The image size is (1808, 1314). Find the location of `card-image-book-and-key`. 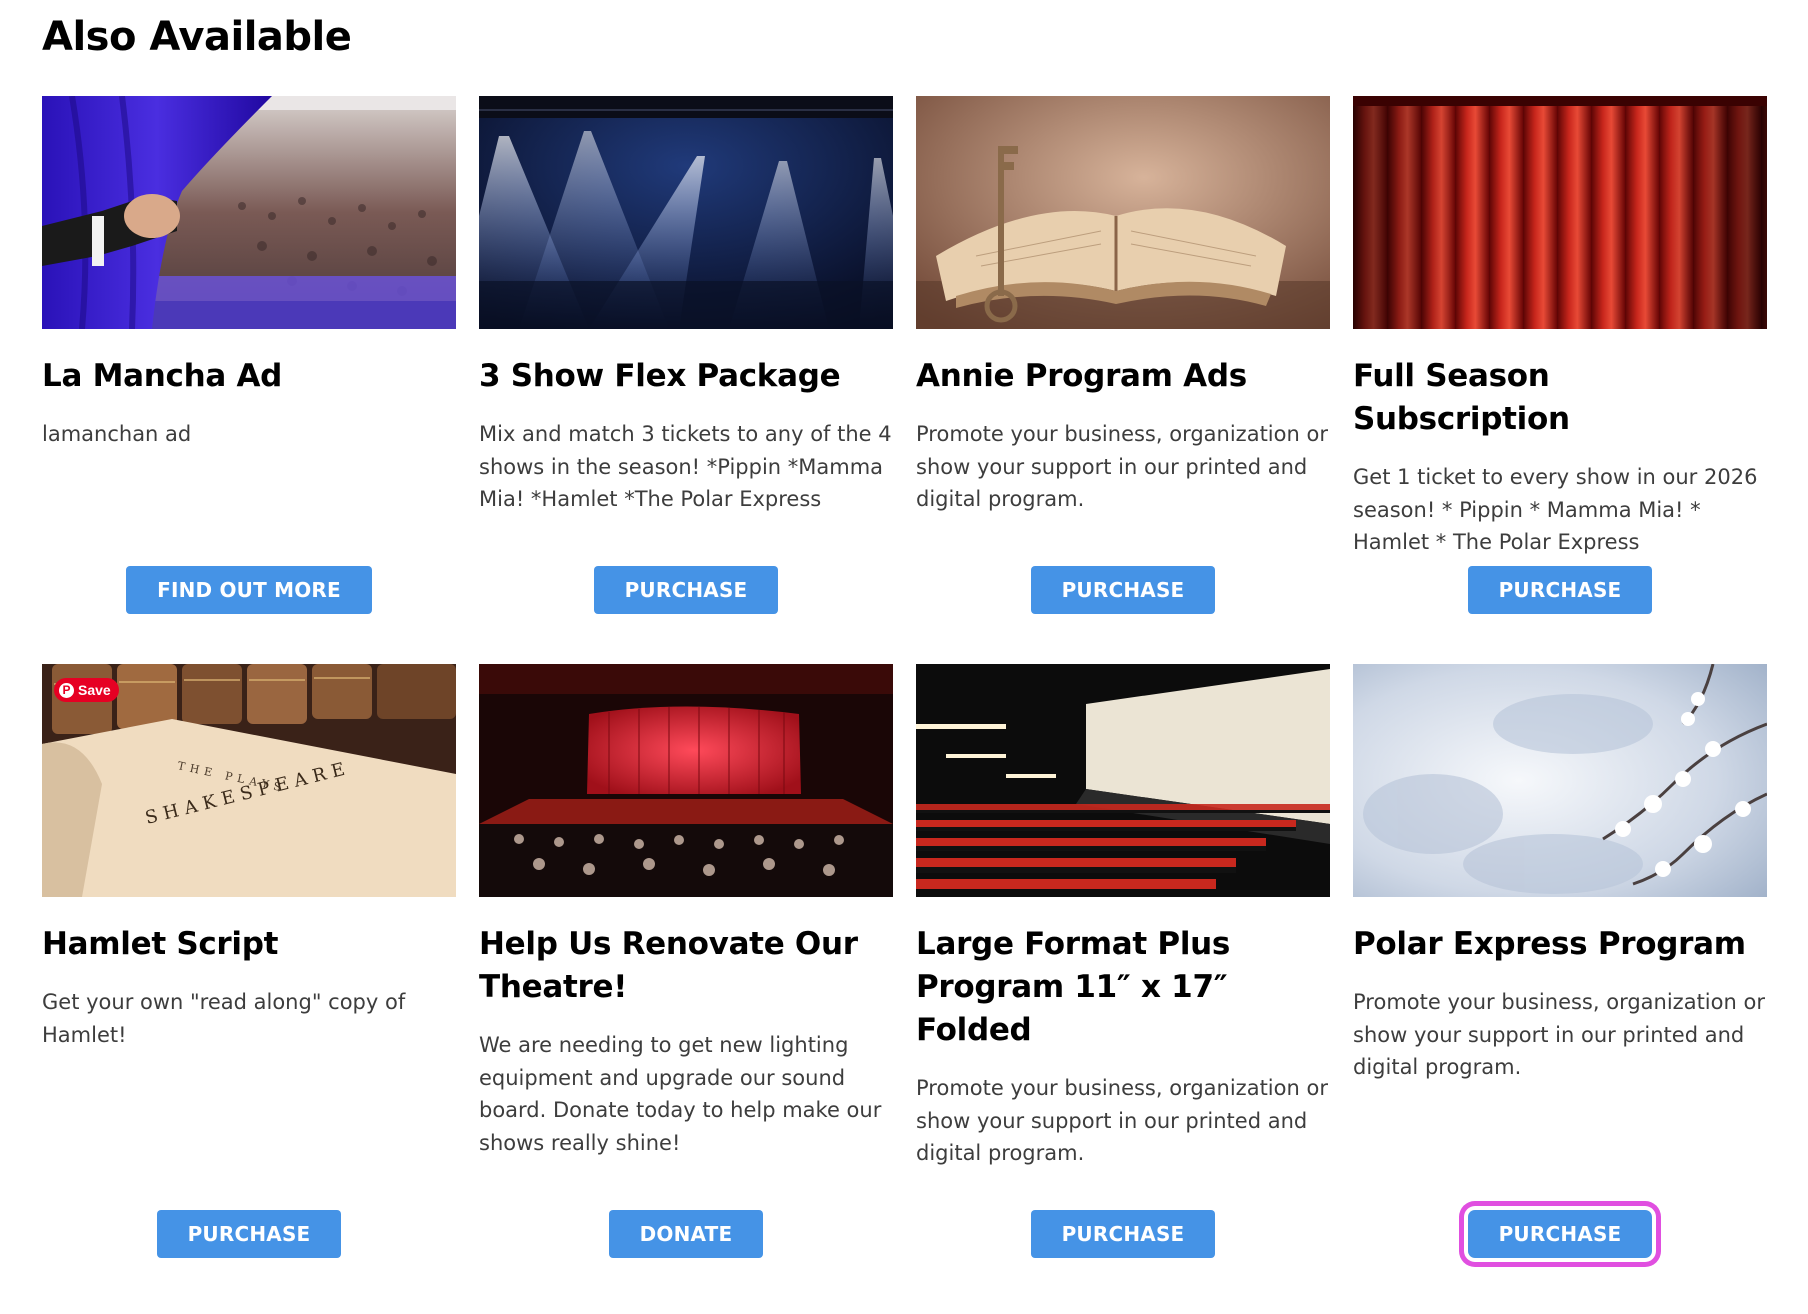

card-image-book-and-key is located at coordinates (1123, 212).